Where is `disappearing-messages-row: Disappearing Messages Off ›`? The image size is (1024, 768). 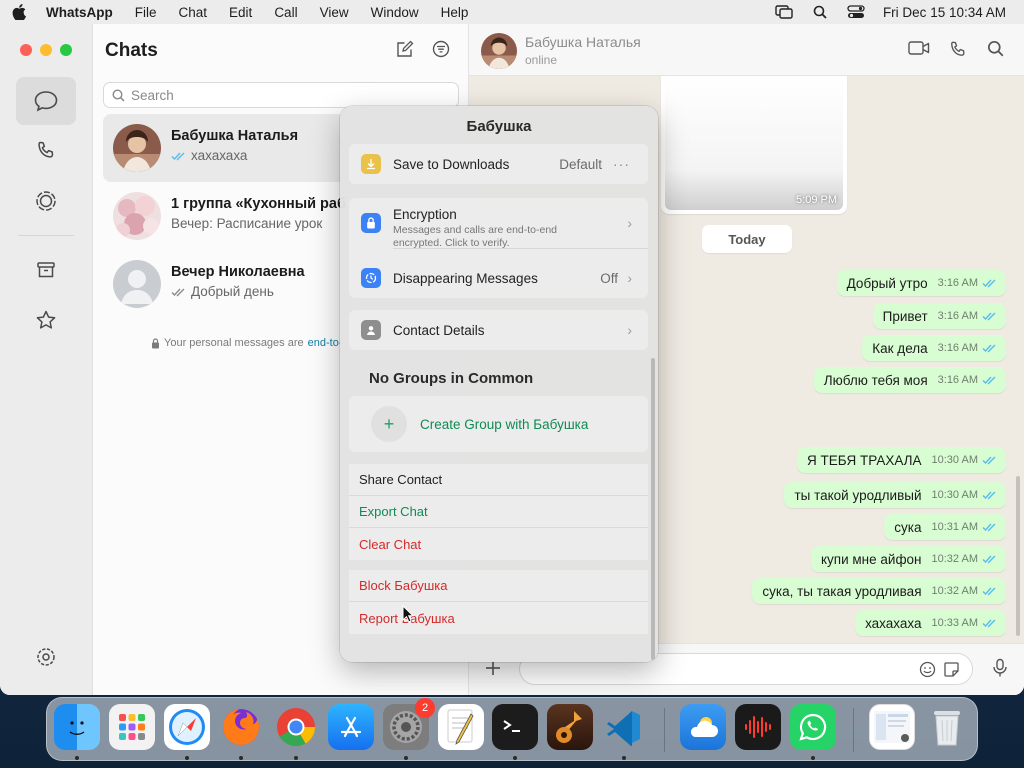 disappearing-messages-row: Disappearing Messages Off › is located at coordinates (498, 278).